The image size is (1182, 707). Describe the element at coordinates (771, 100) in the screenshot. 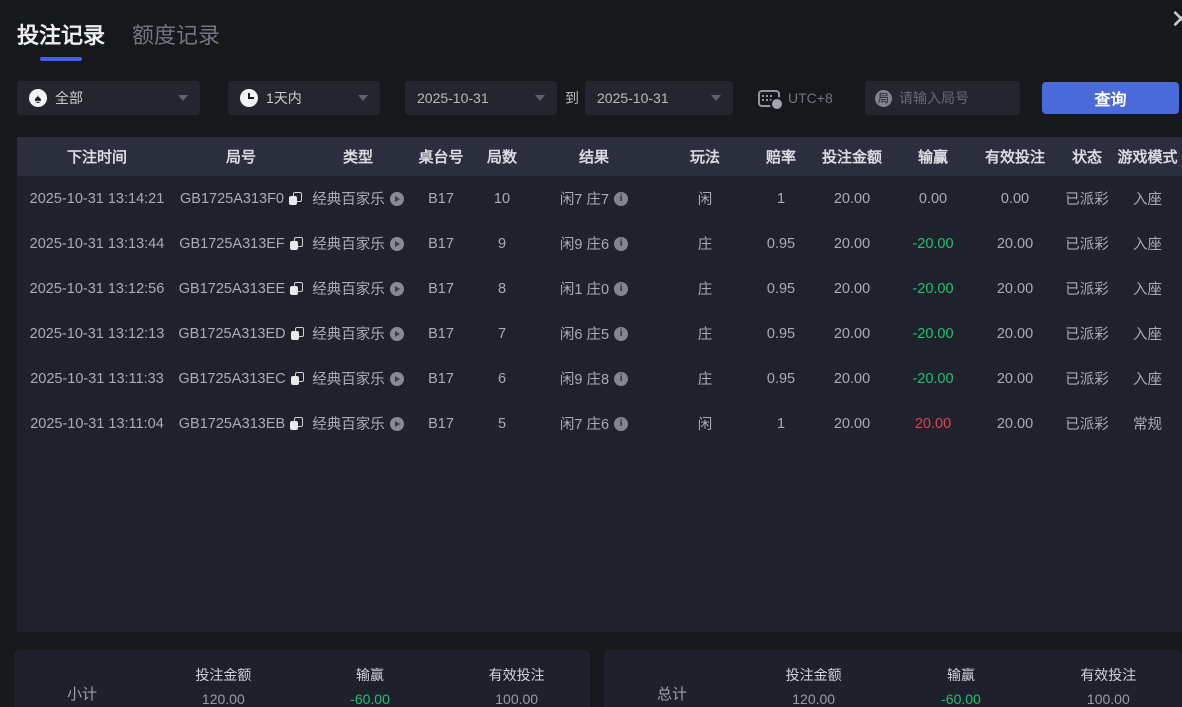

I see `calendar-clock-icon` at that location.